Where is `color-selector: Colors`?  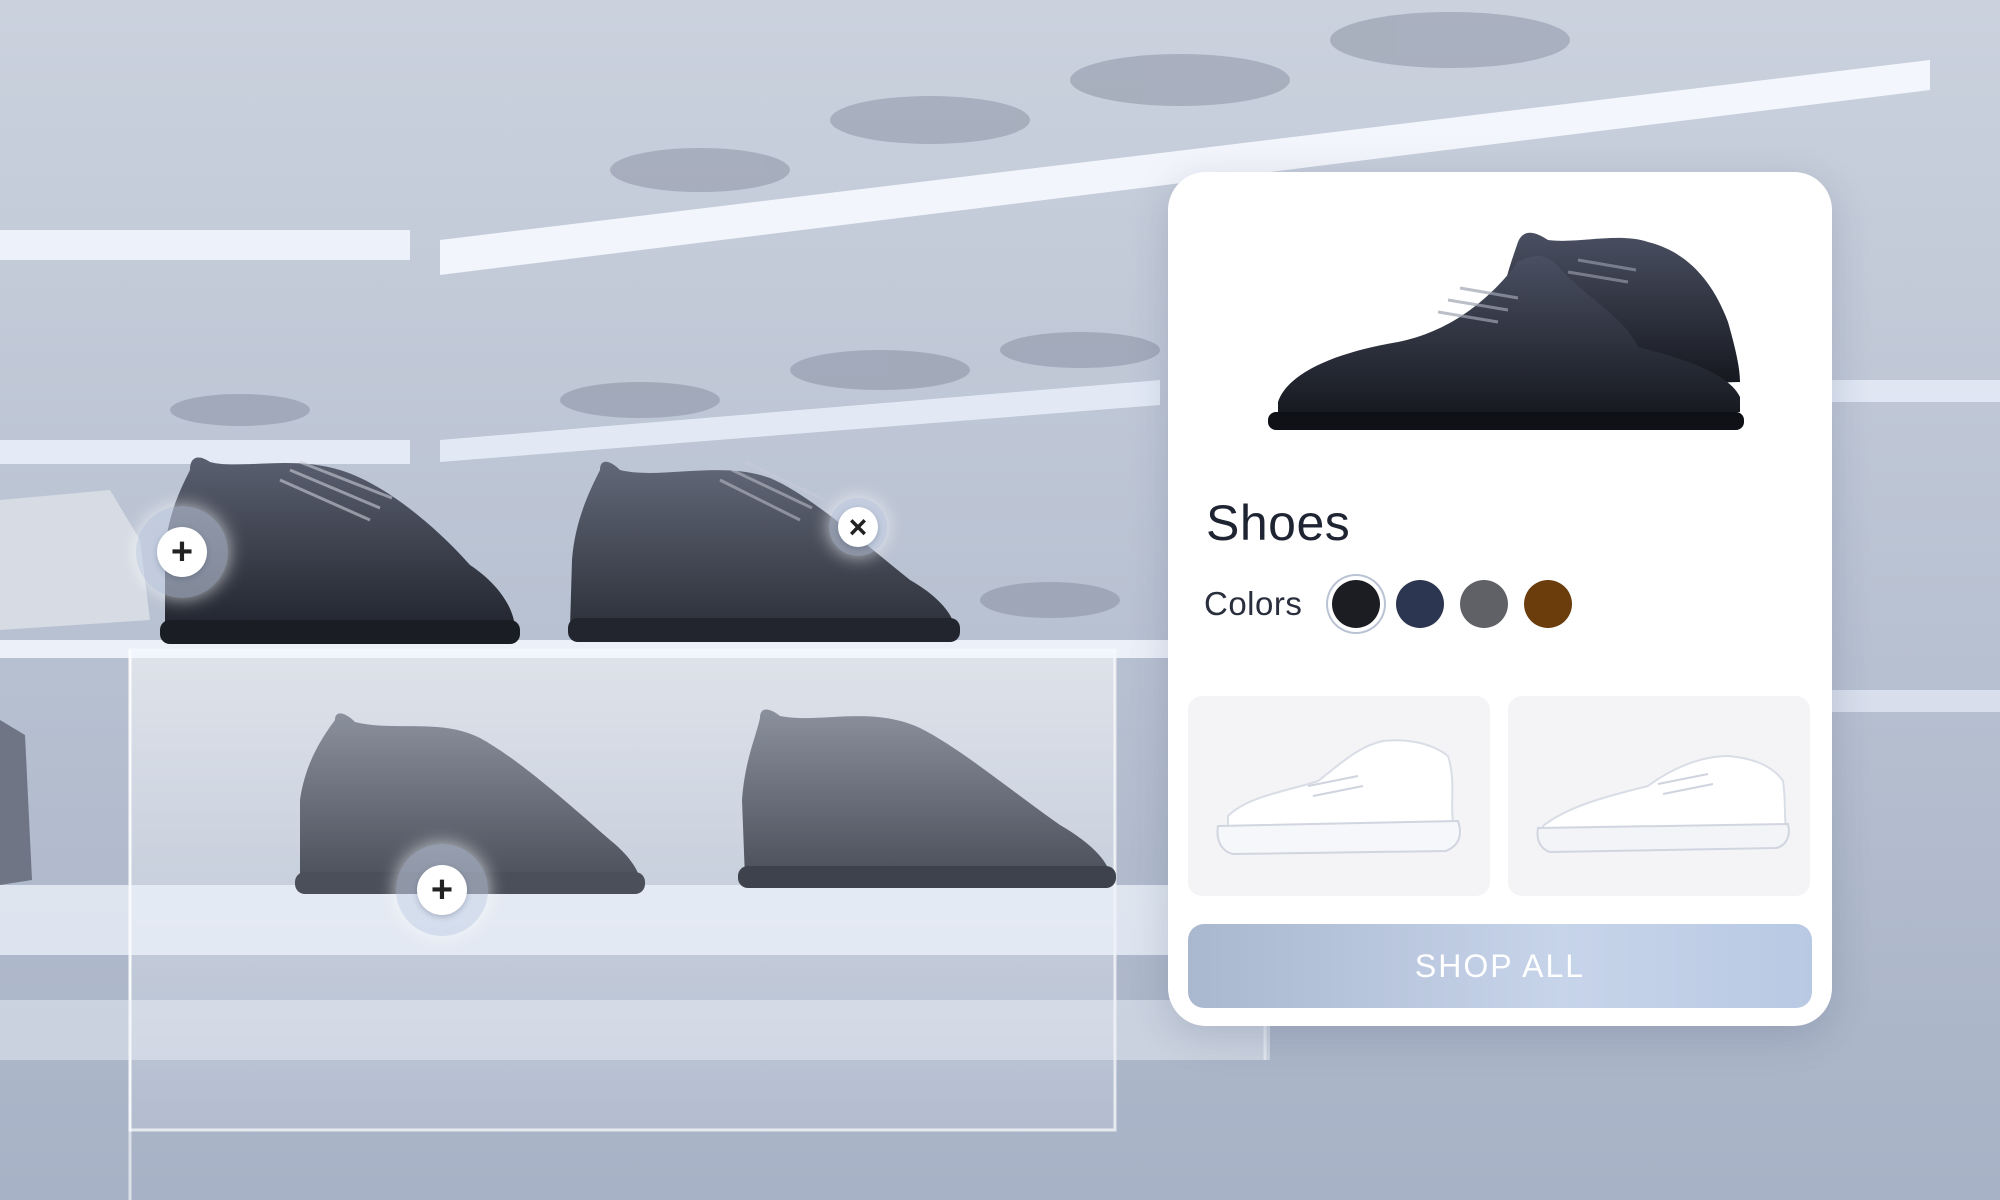
color-selector: Colors is located at coordinates (1396, 604).